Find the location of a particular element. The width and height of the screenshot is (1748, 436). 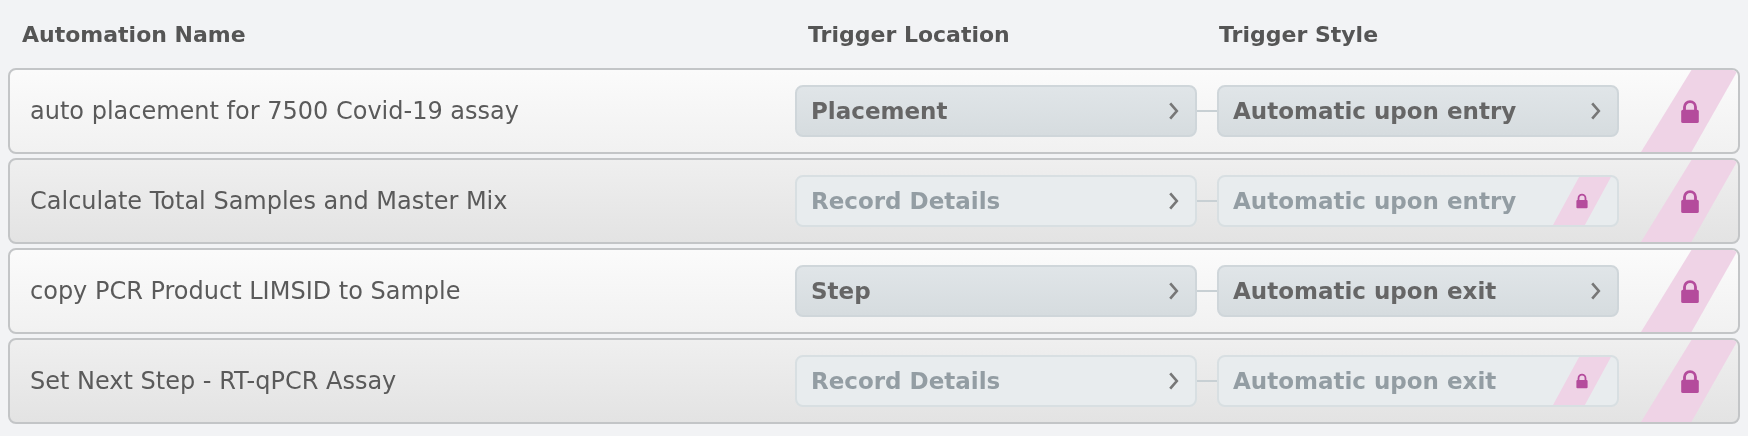

column-header: Trigger Style is located at coordinates (1298, 34).